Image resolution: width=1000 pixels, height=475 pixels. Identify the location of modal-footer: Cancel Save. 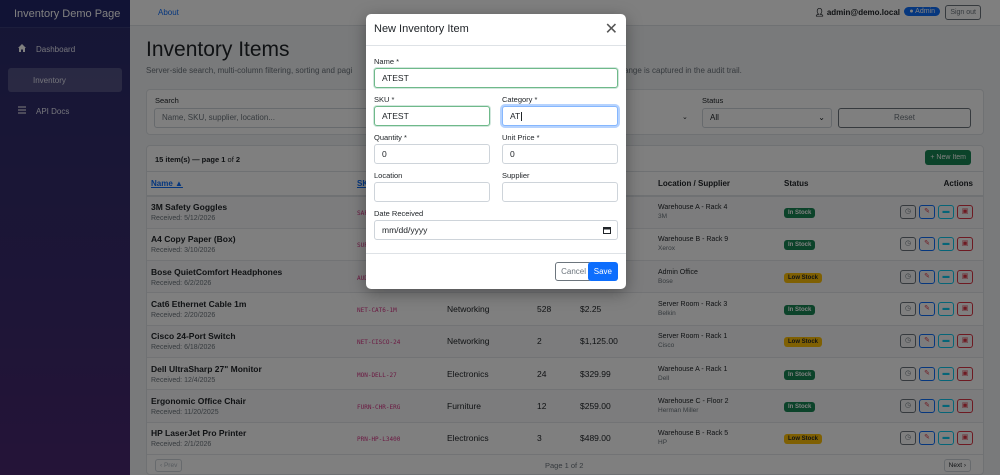
(496, 271).